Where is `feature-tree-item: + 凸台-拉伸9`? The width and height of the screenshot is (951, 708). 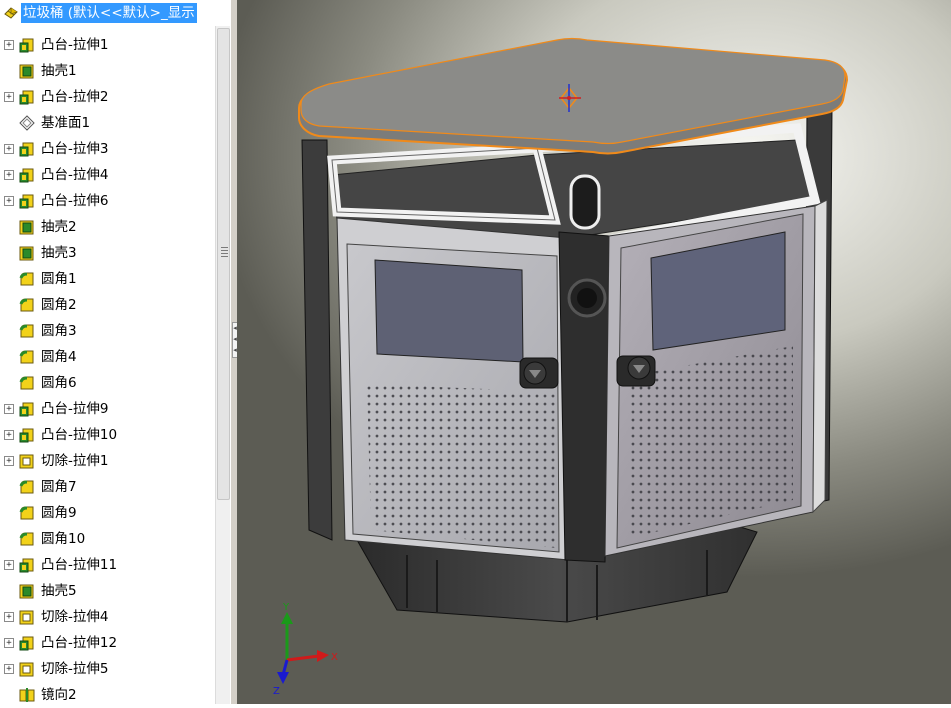 feature-tree-item: + 凸台-拉伸9 is located at coordinates (107, 409).